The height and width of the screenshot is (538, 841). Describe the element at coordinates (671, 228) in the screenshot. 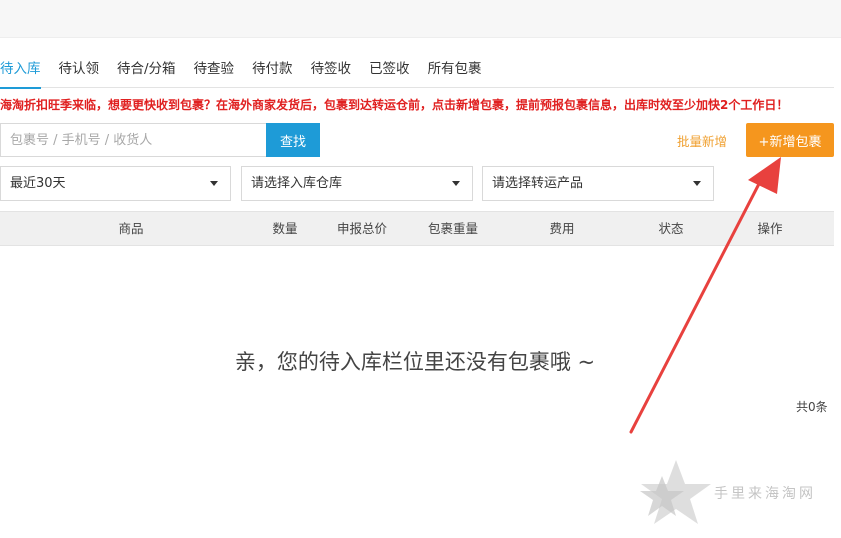

I see `column-header-status: 状态` at that location.